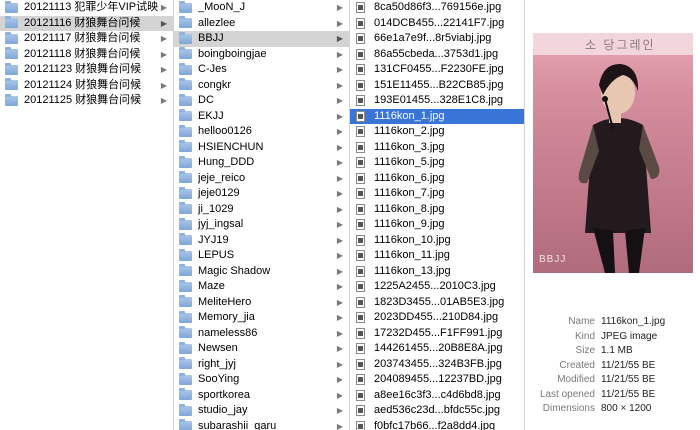 Image resolution: width=700 pixels, height=430 pixels. What do you see at coordinates (617, 350) in the screenshot?
I see `info-value: 1.1 MB` at bounding box center [617, 350].